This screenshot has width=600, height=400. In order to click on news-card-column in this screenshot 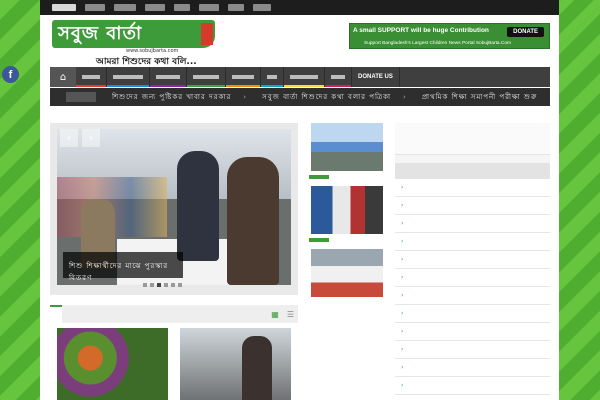, I will do `click(347, 213)`.